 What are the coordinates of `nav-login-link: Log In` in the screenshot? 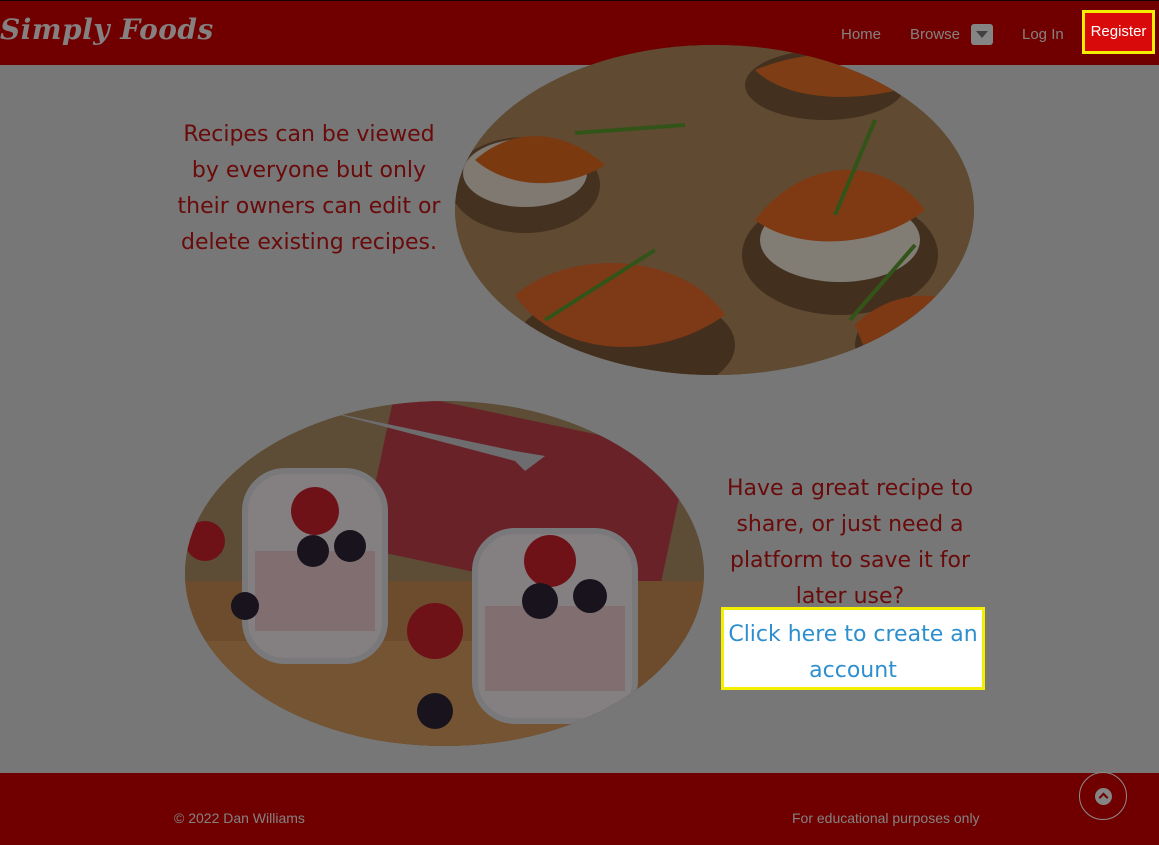 It's located at (1043, 34).